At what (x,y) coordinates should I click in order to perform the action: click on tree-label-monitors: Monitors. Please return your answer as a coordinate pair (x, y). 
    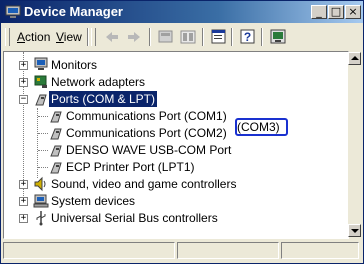
    Looking at the image, I should click on (74, 65).